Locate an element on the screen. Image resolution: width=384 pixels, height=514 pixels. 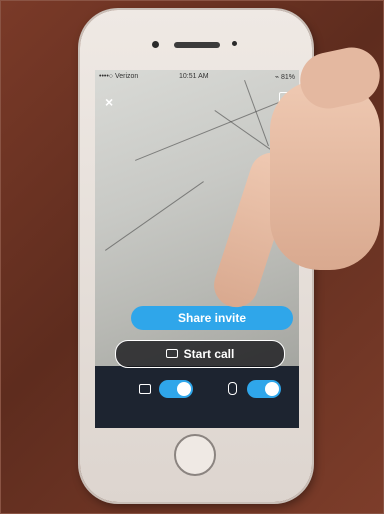
status-bar: ••••○ Verizon 10:51 AM ⌁ 81% is located at coordinates (197, 77).